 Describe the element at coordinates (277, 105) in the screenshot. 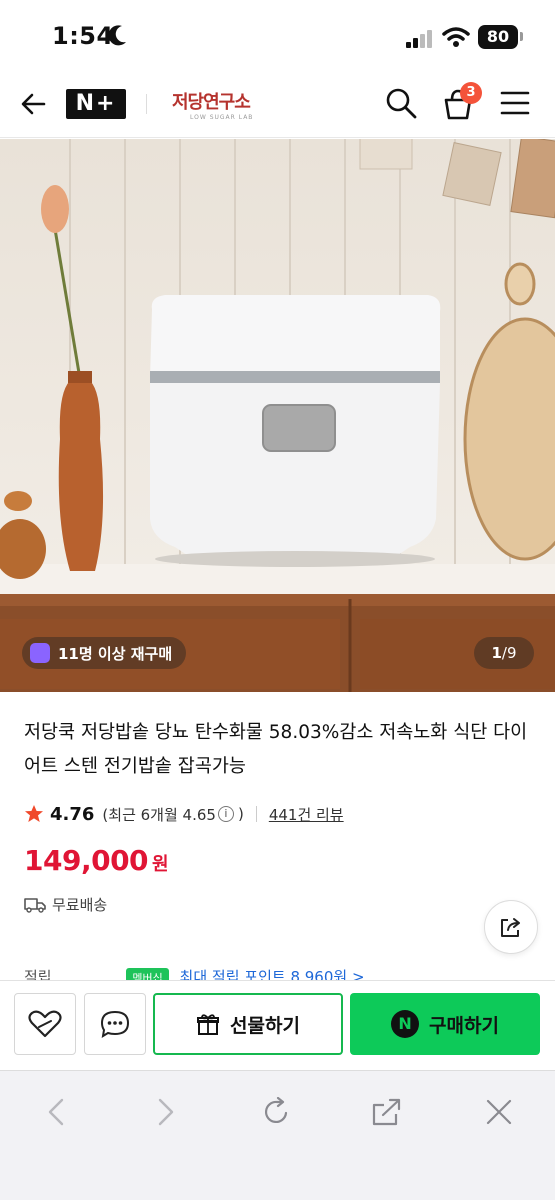

I see `top-nav: N+ 저당연구소 LOW SUGAR LAB 3` at that location.